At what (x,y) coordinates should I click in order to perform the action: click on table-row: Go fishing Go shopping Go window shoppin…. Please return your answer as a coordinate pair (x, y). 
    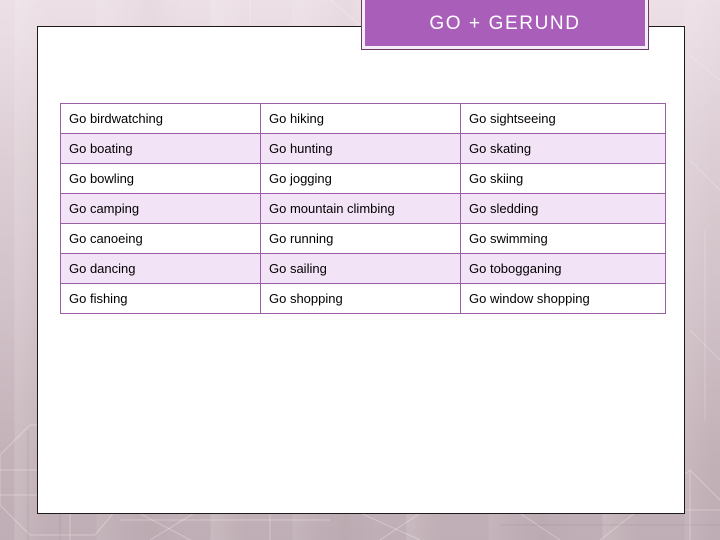
    Looking at the image, I should click on (363, 298).